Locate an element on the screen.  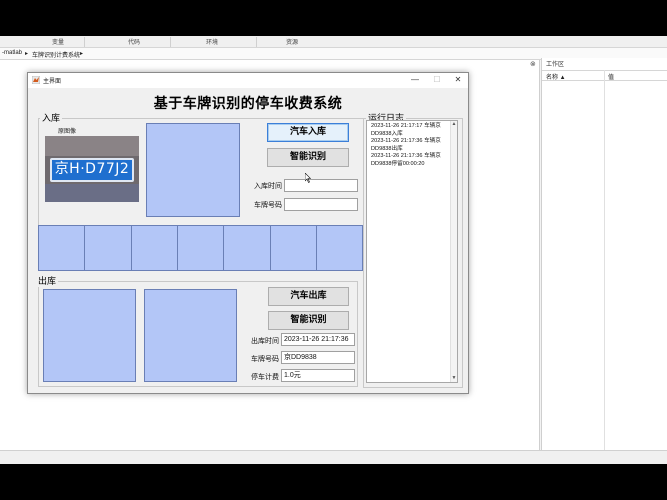
entry-panel-label: 入库 is located at coordinates (51, 117).